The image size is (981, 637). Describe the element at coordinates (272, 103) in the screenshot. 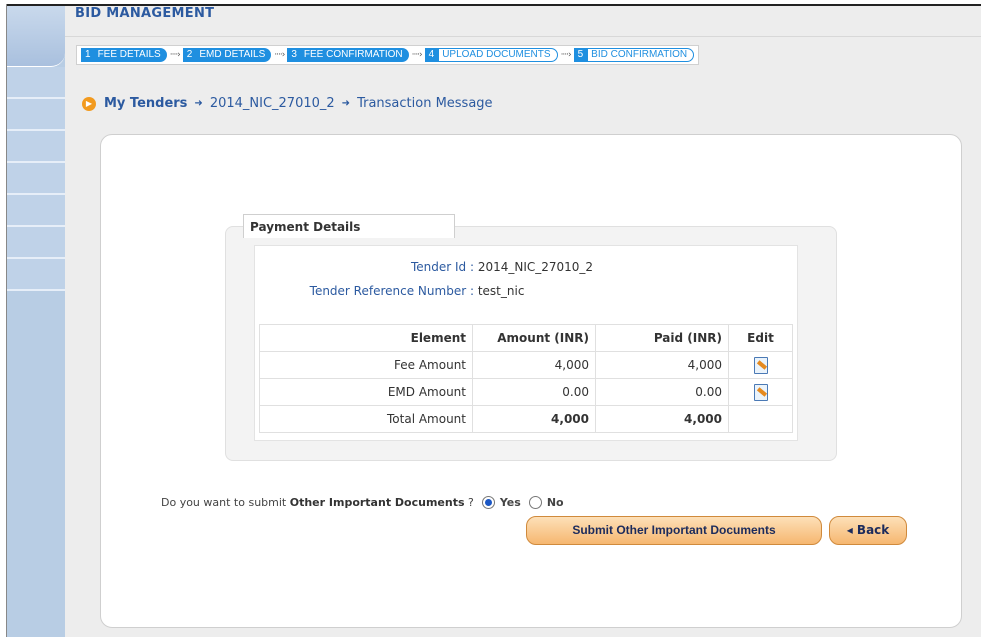

I see `breadcrumb-tender-id: 2014_NIC_27010_2` at that location.